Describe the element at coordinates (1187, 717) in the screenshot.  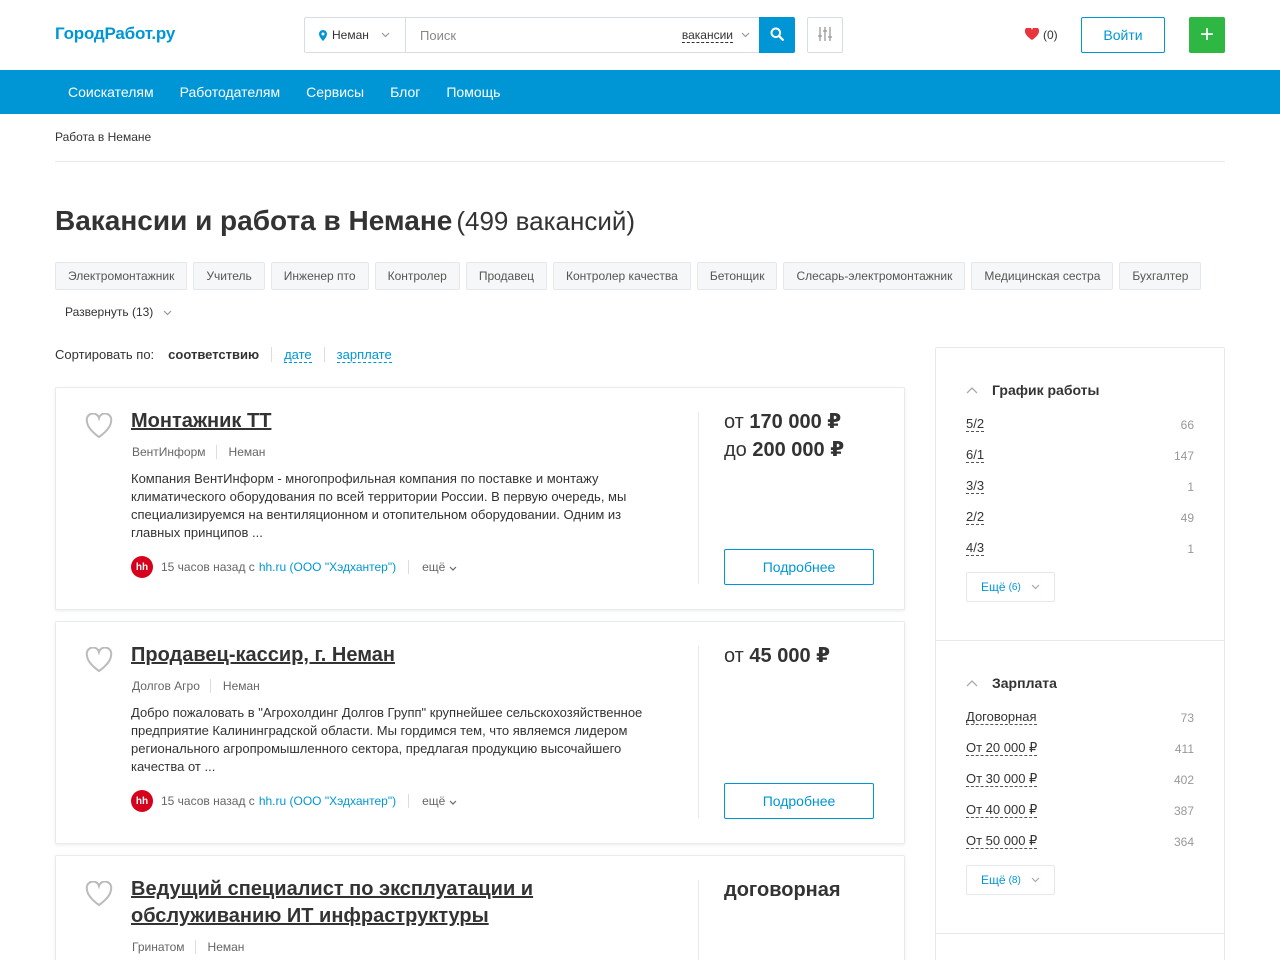
I see `filter-option-count: 73` at that location.